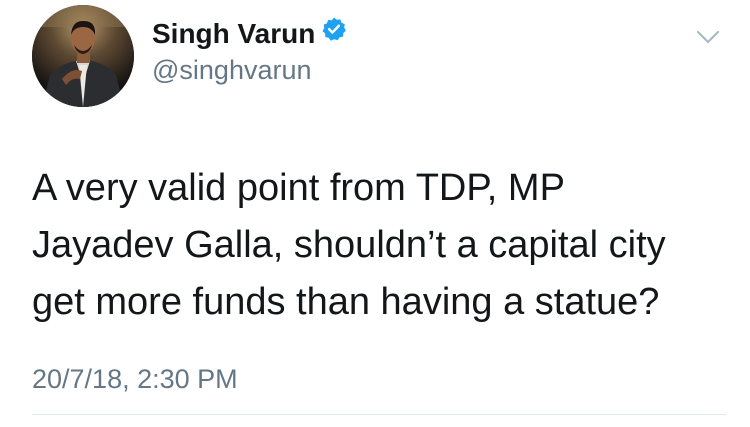 This screenshot has height=427, width=750. Describe the element at coordinates (334, 33) in the screenshot. I see `verified-badge-icon` at that location.